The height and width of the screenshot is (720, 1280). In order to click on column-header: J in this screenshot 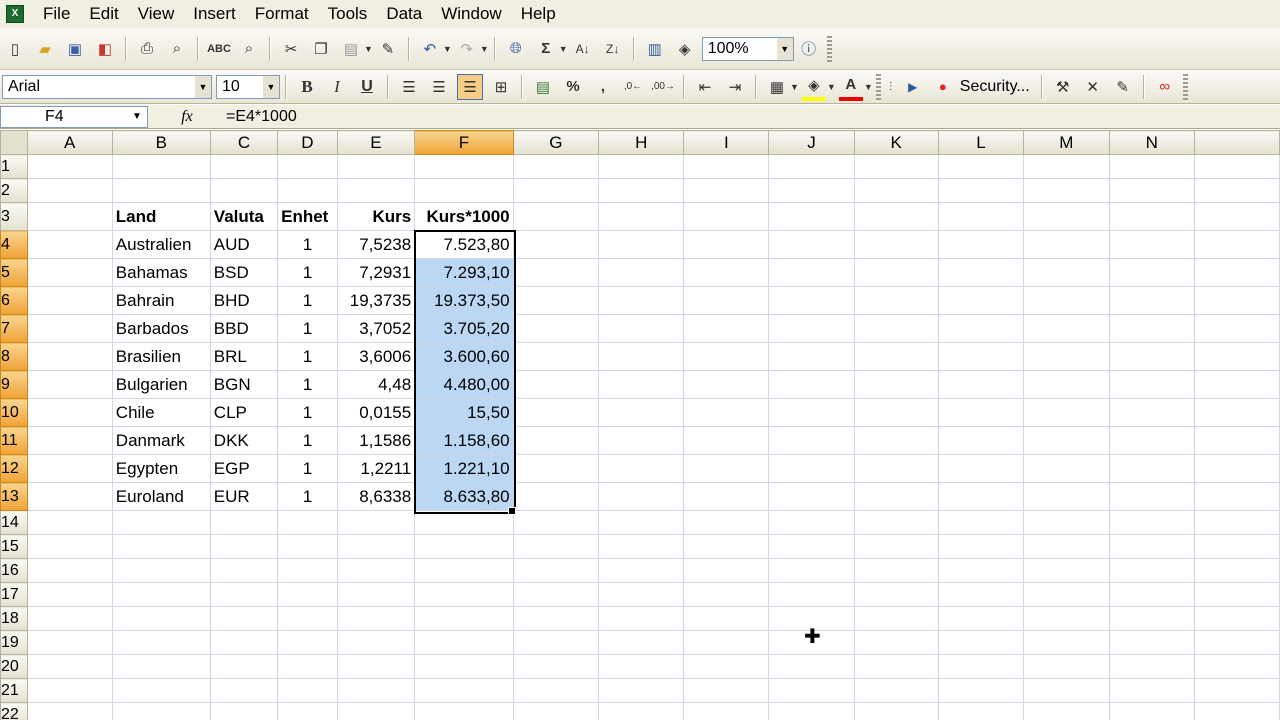, I will do `click(811, 142)`.